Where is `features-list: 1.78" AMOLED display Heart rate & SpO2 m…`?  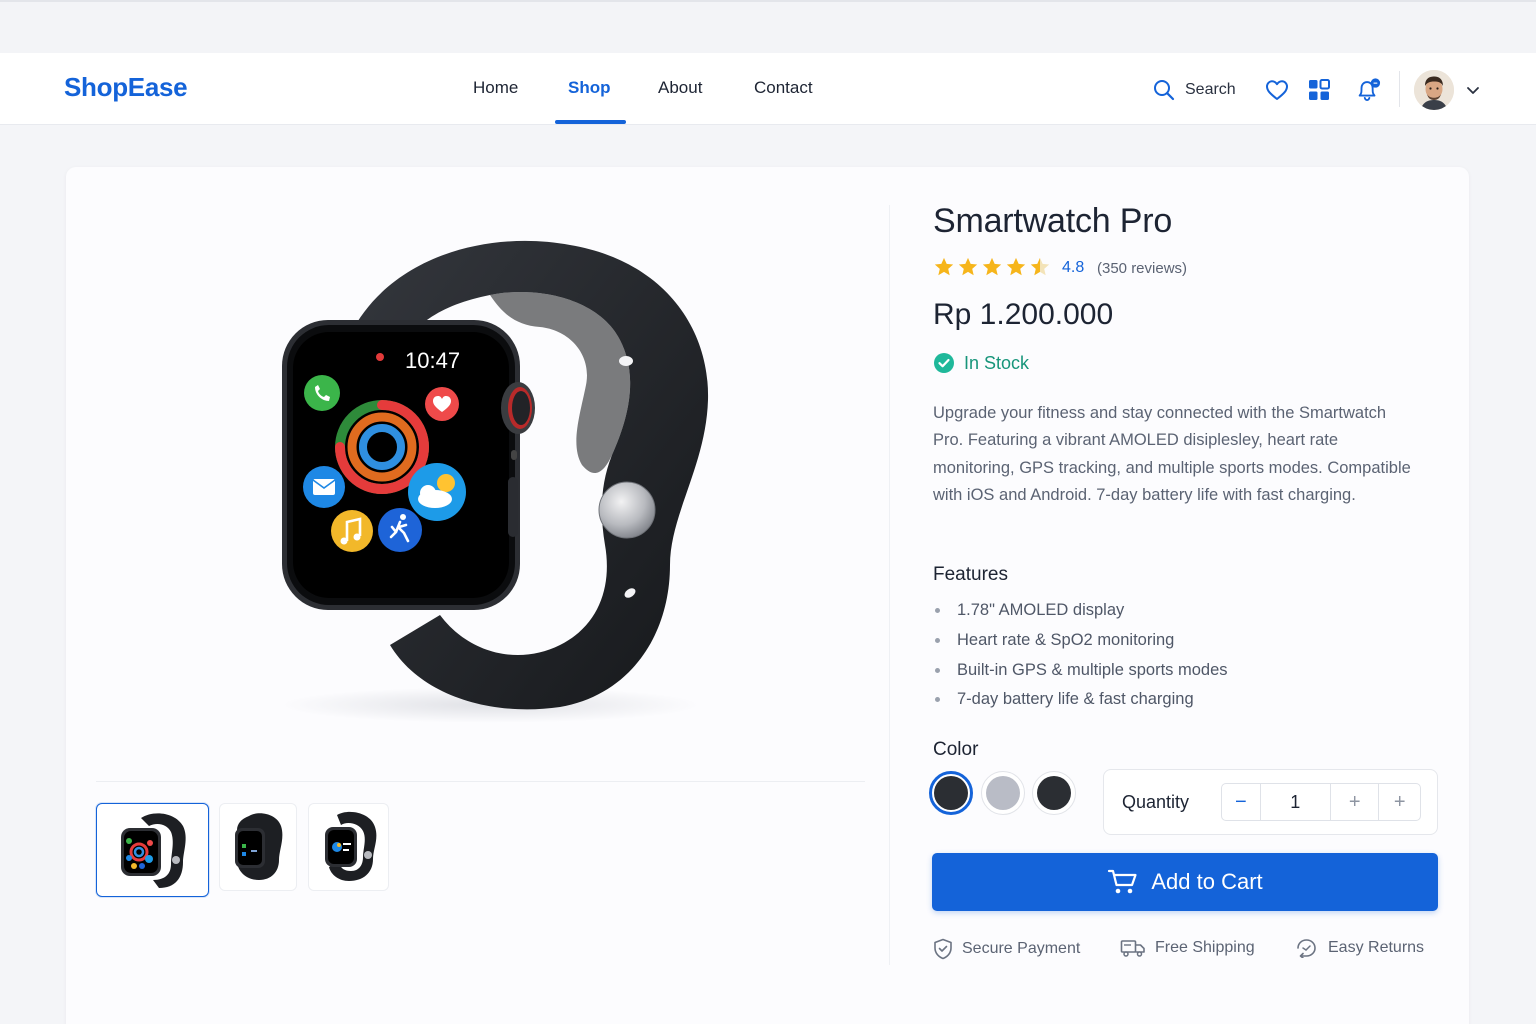
features-list: 1.78" AMOLED display Heart rate & SpO2 m… is located at coordinates (1080, 655).